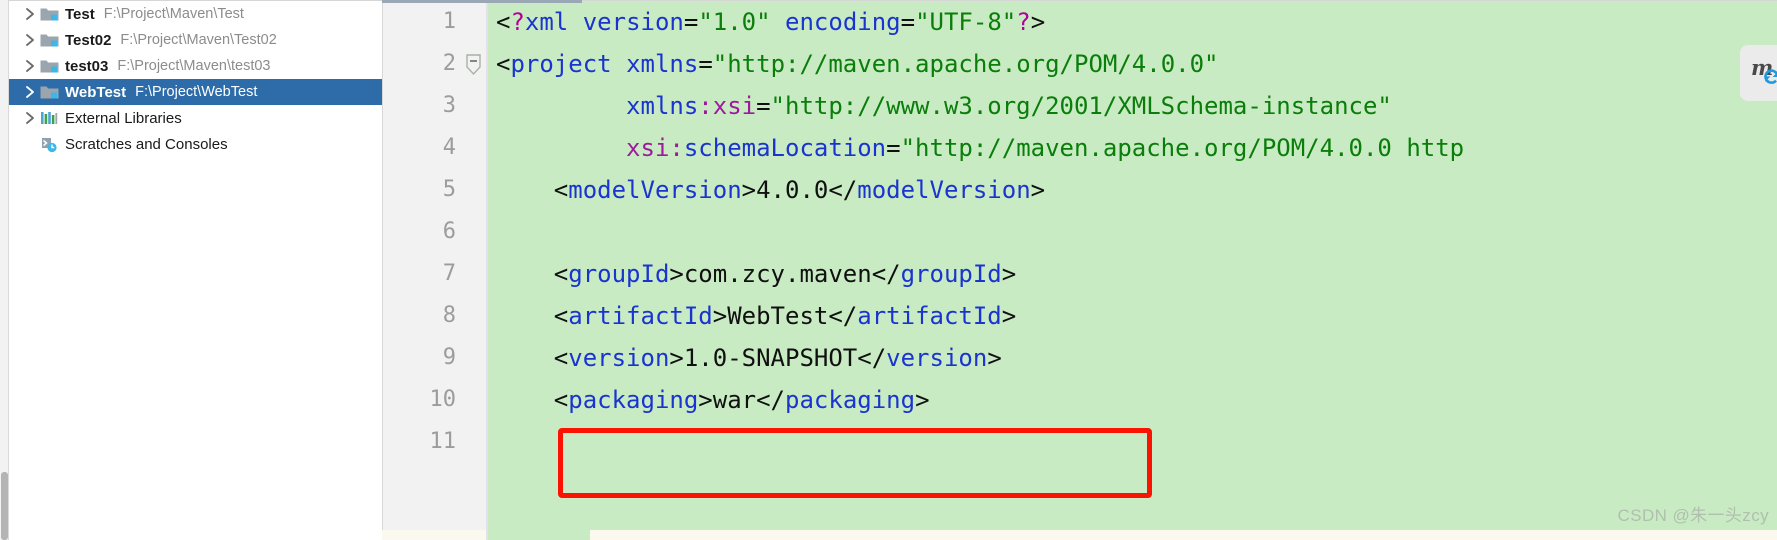  Describe the element at coordinates (1079, 0) in the screenshot. I see `editor-top-divider` at that location.